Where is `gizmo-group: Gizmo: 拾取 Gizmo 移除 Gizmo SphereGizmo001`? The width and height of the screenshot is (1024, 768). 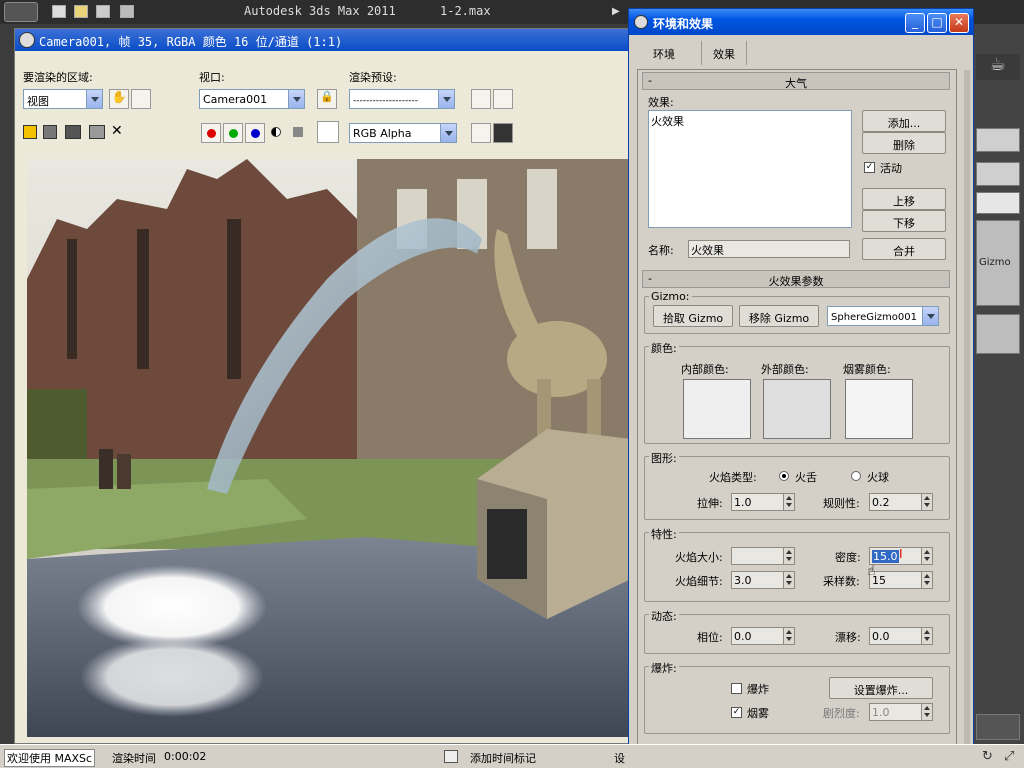 gizmo-group: Gizmo: 拾取 Gizmo 移除 Gizmo SphereGizmo001 is located at coordinates (797, 312).